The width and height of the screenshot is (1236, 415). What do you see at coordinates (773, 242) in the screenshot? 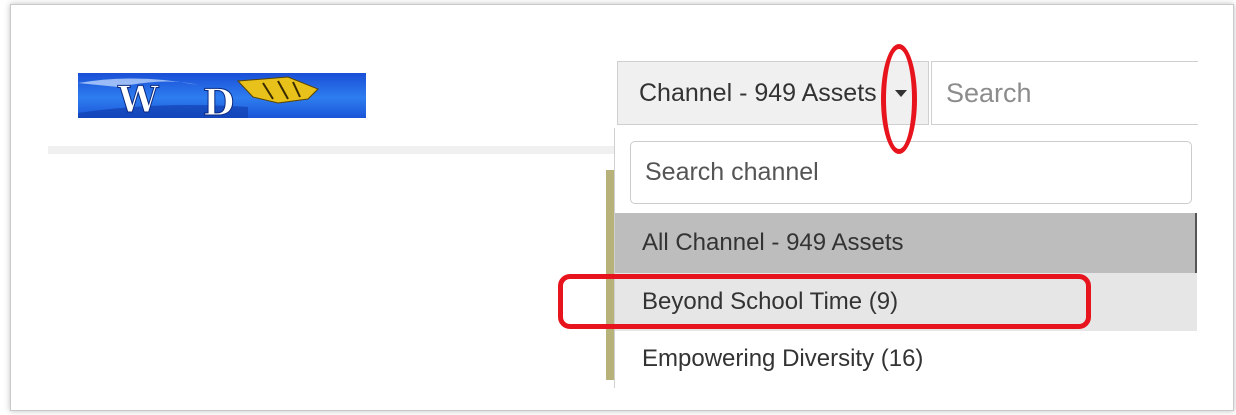
I see `dropdown-item-label: All Channel - 949 Assets` at bounding box center [773, 242].